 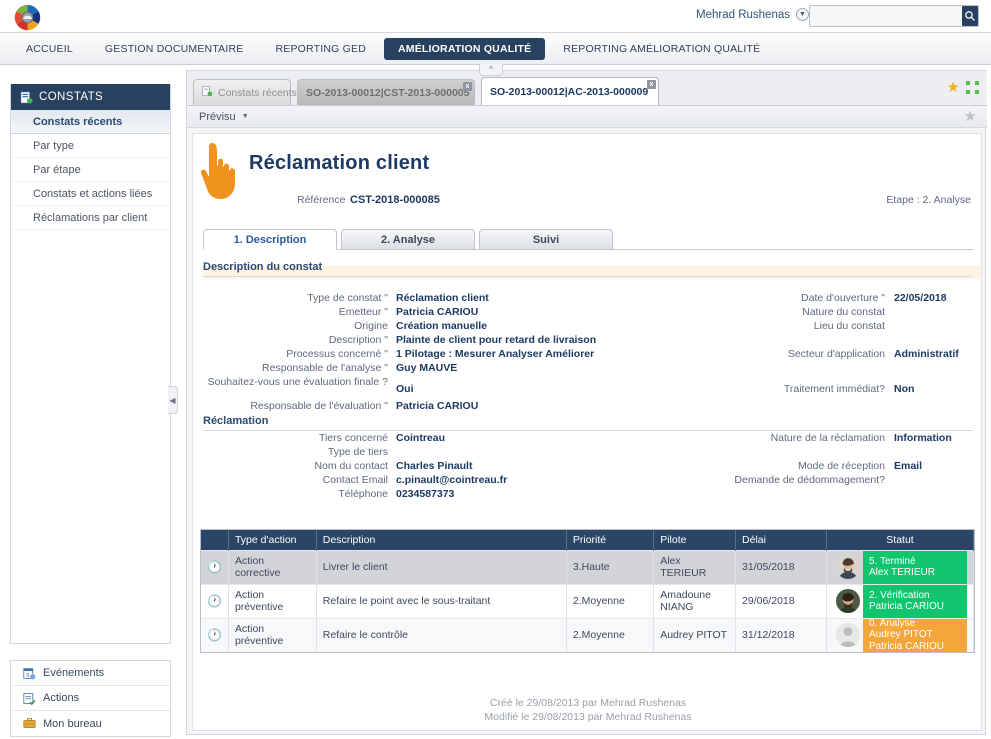 I want to click on cell-description: Livrer le client, so click(x=441, y=566).